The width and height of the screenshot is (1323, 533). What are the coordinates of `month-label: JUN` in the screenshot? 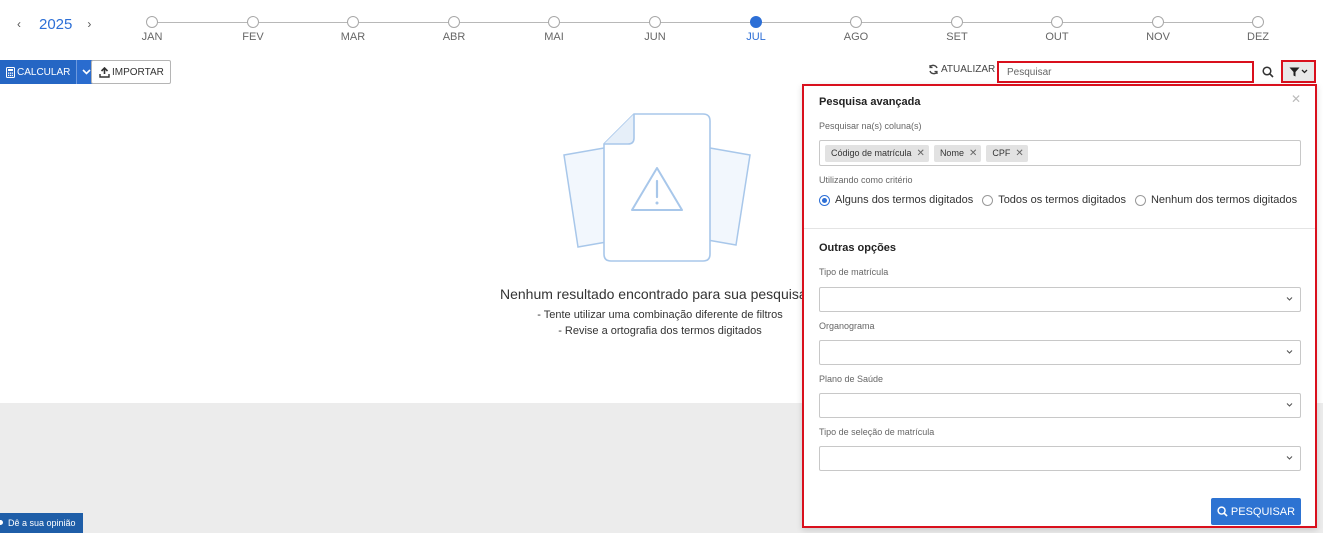 It's located at (655, 37).